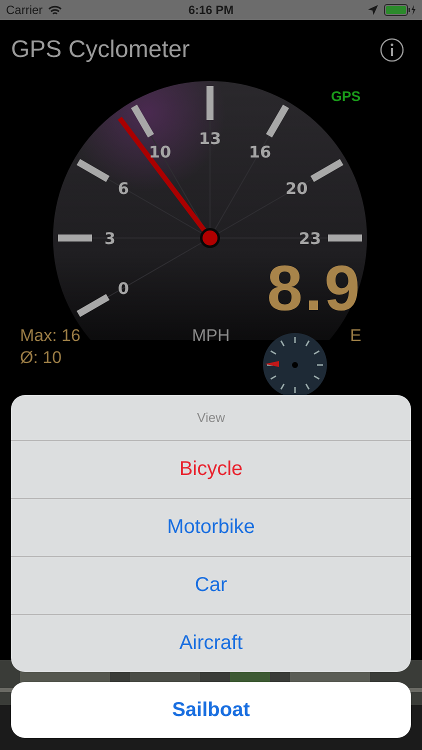  What do you see at coordinates (100, 50) in the screenshot?
I see `app-title: GPS Cyclometer` at bounding box center [100, 50].